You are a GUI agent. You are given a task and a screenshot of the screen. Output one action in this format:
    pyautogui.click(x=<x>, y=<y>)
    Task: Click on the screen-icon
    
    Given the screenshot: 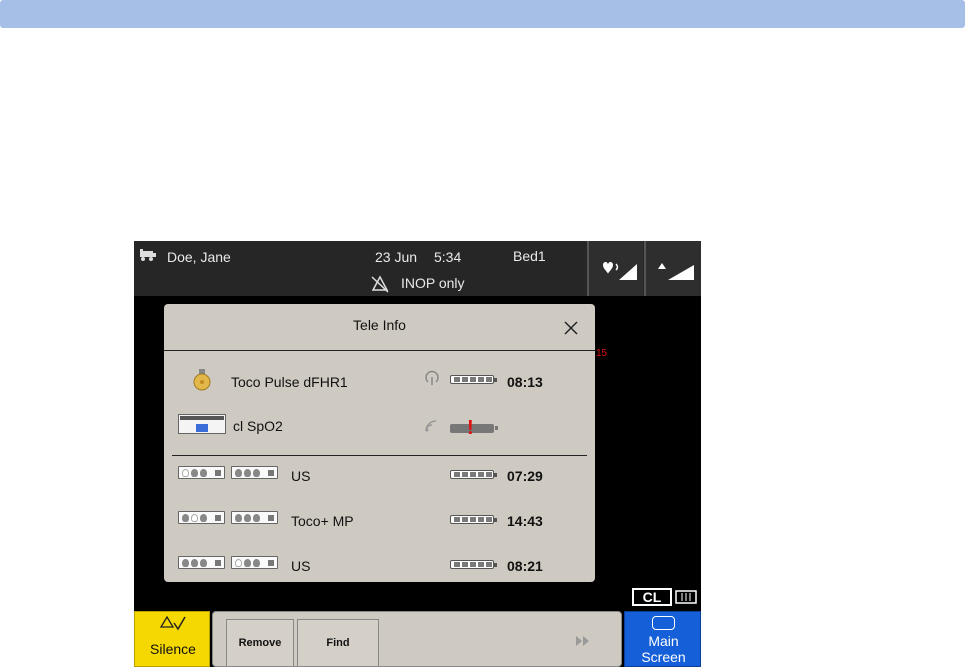 What is the action you would take?
    pyautogui.click(x=663, y=623)
    